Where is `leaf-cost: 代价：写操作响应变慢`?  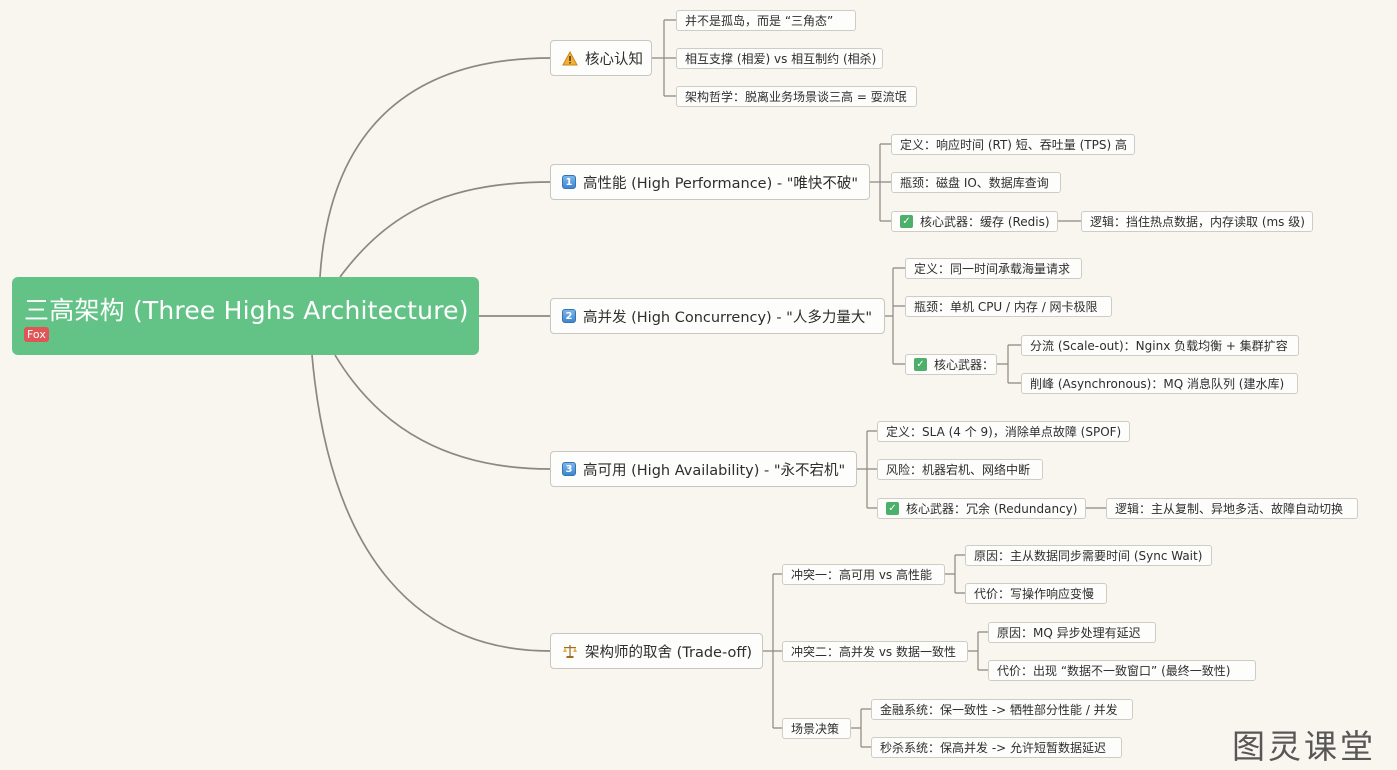 leaf-cost: 代价：写操作响应变慢 is located at coordinates (1036, 593).